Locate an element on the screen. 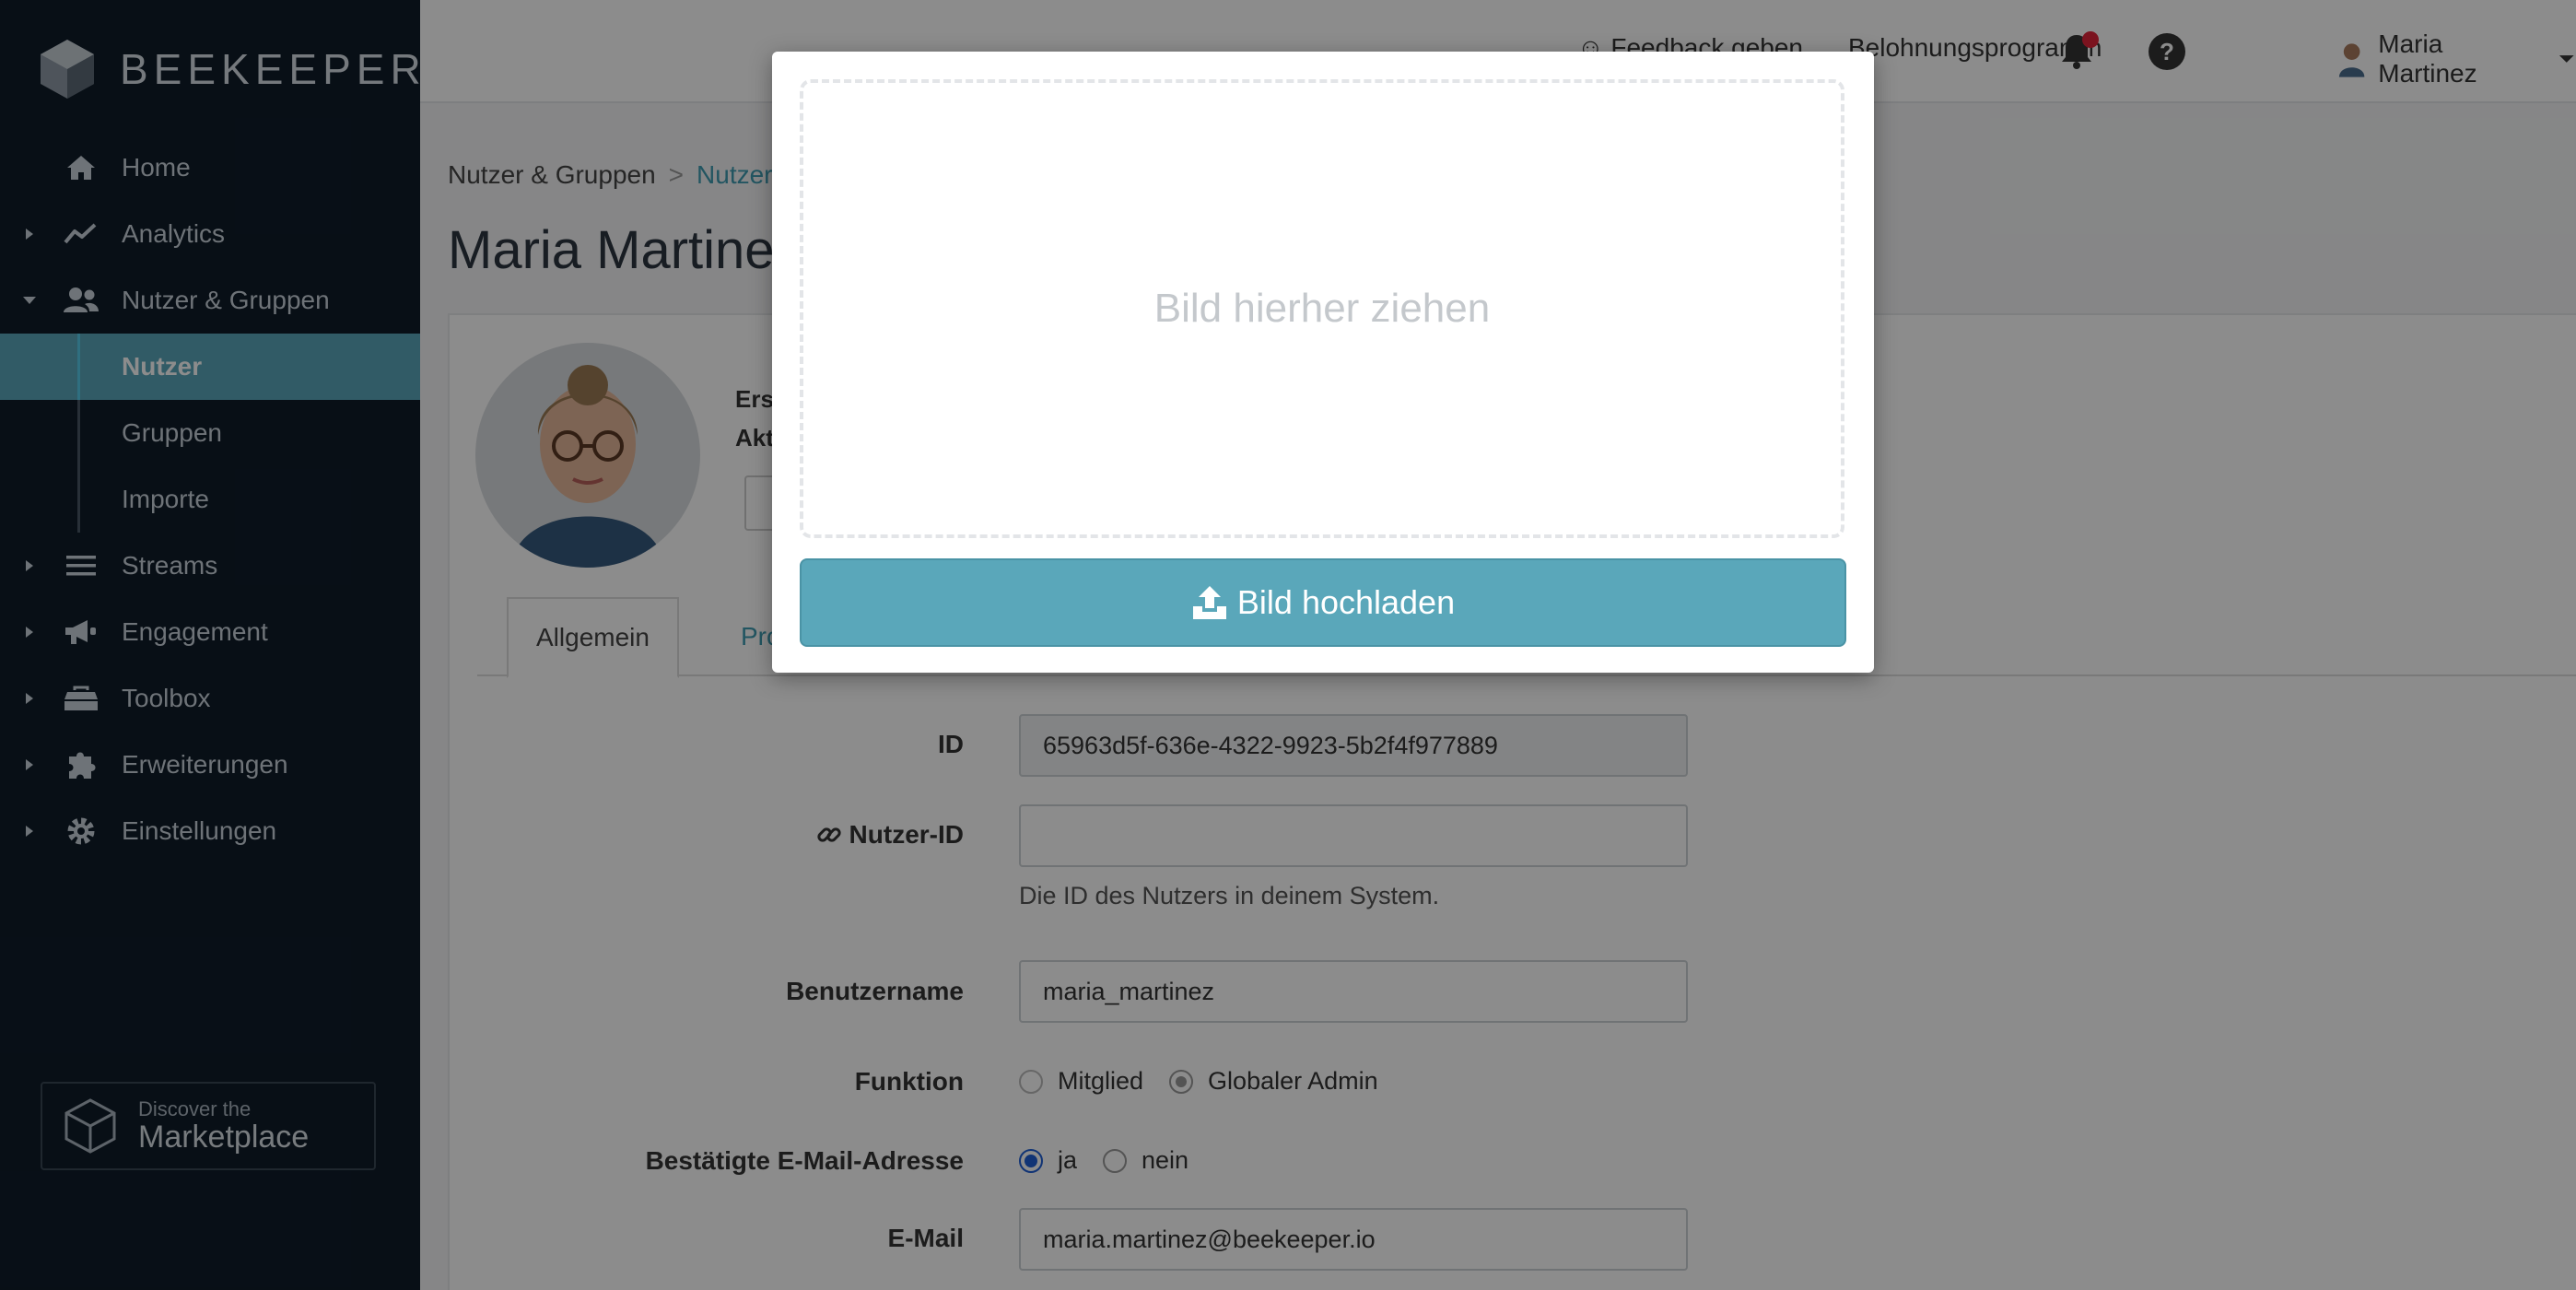 The width and height of the screenshot is (2576, 1290). upload-image-button: Bild hochladen is located at coordinates (1323, 602).